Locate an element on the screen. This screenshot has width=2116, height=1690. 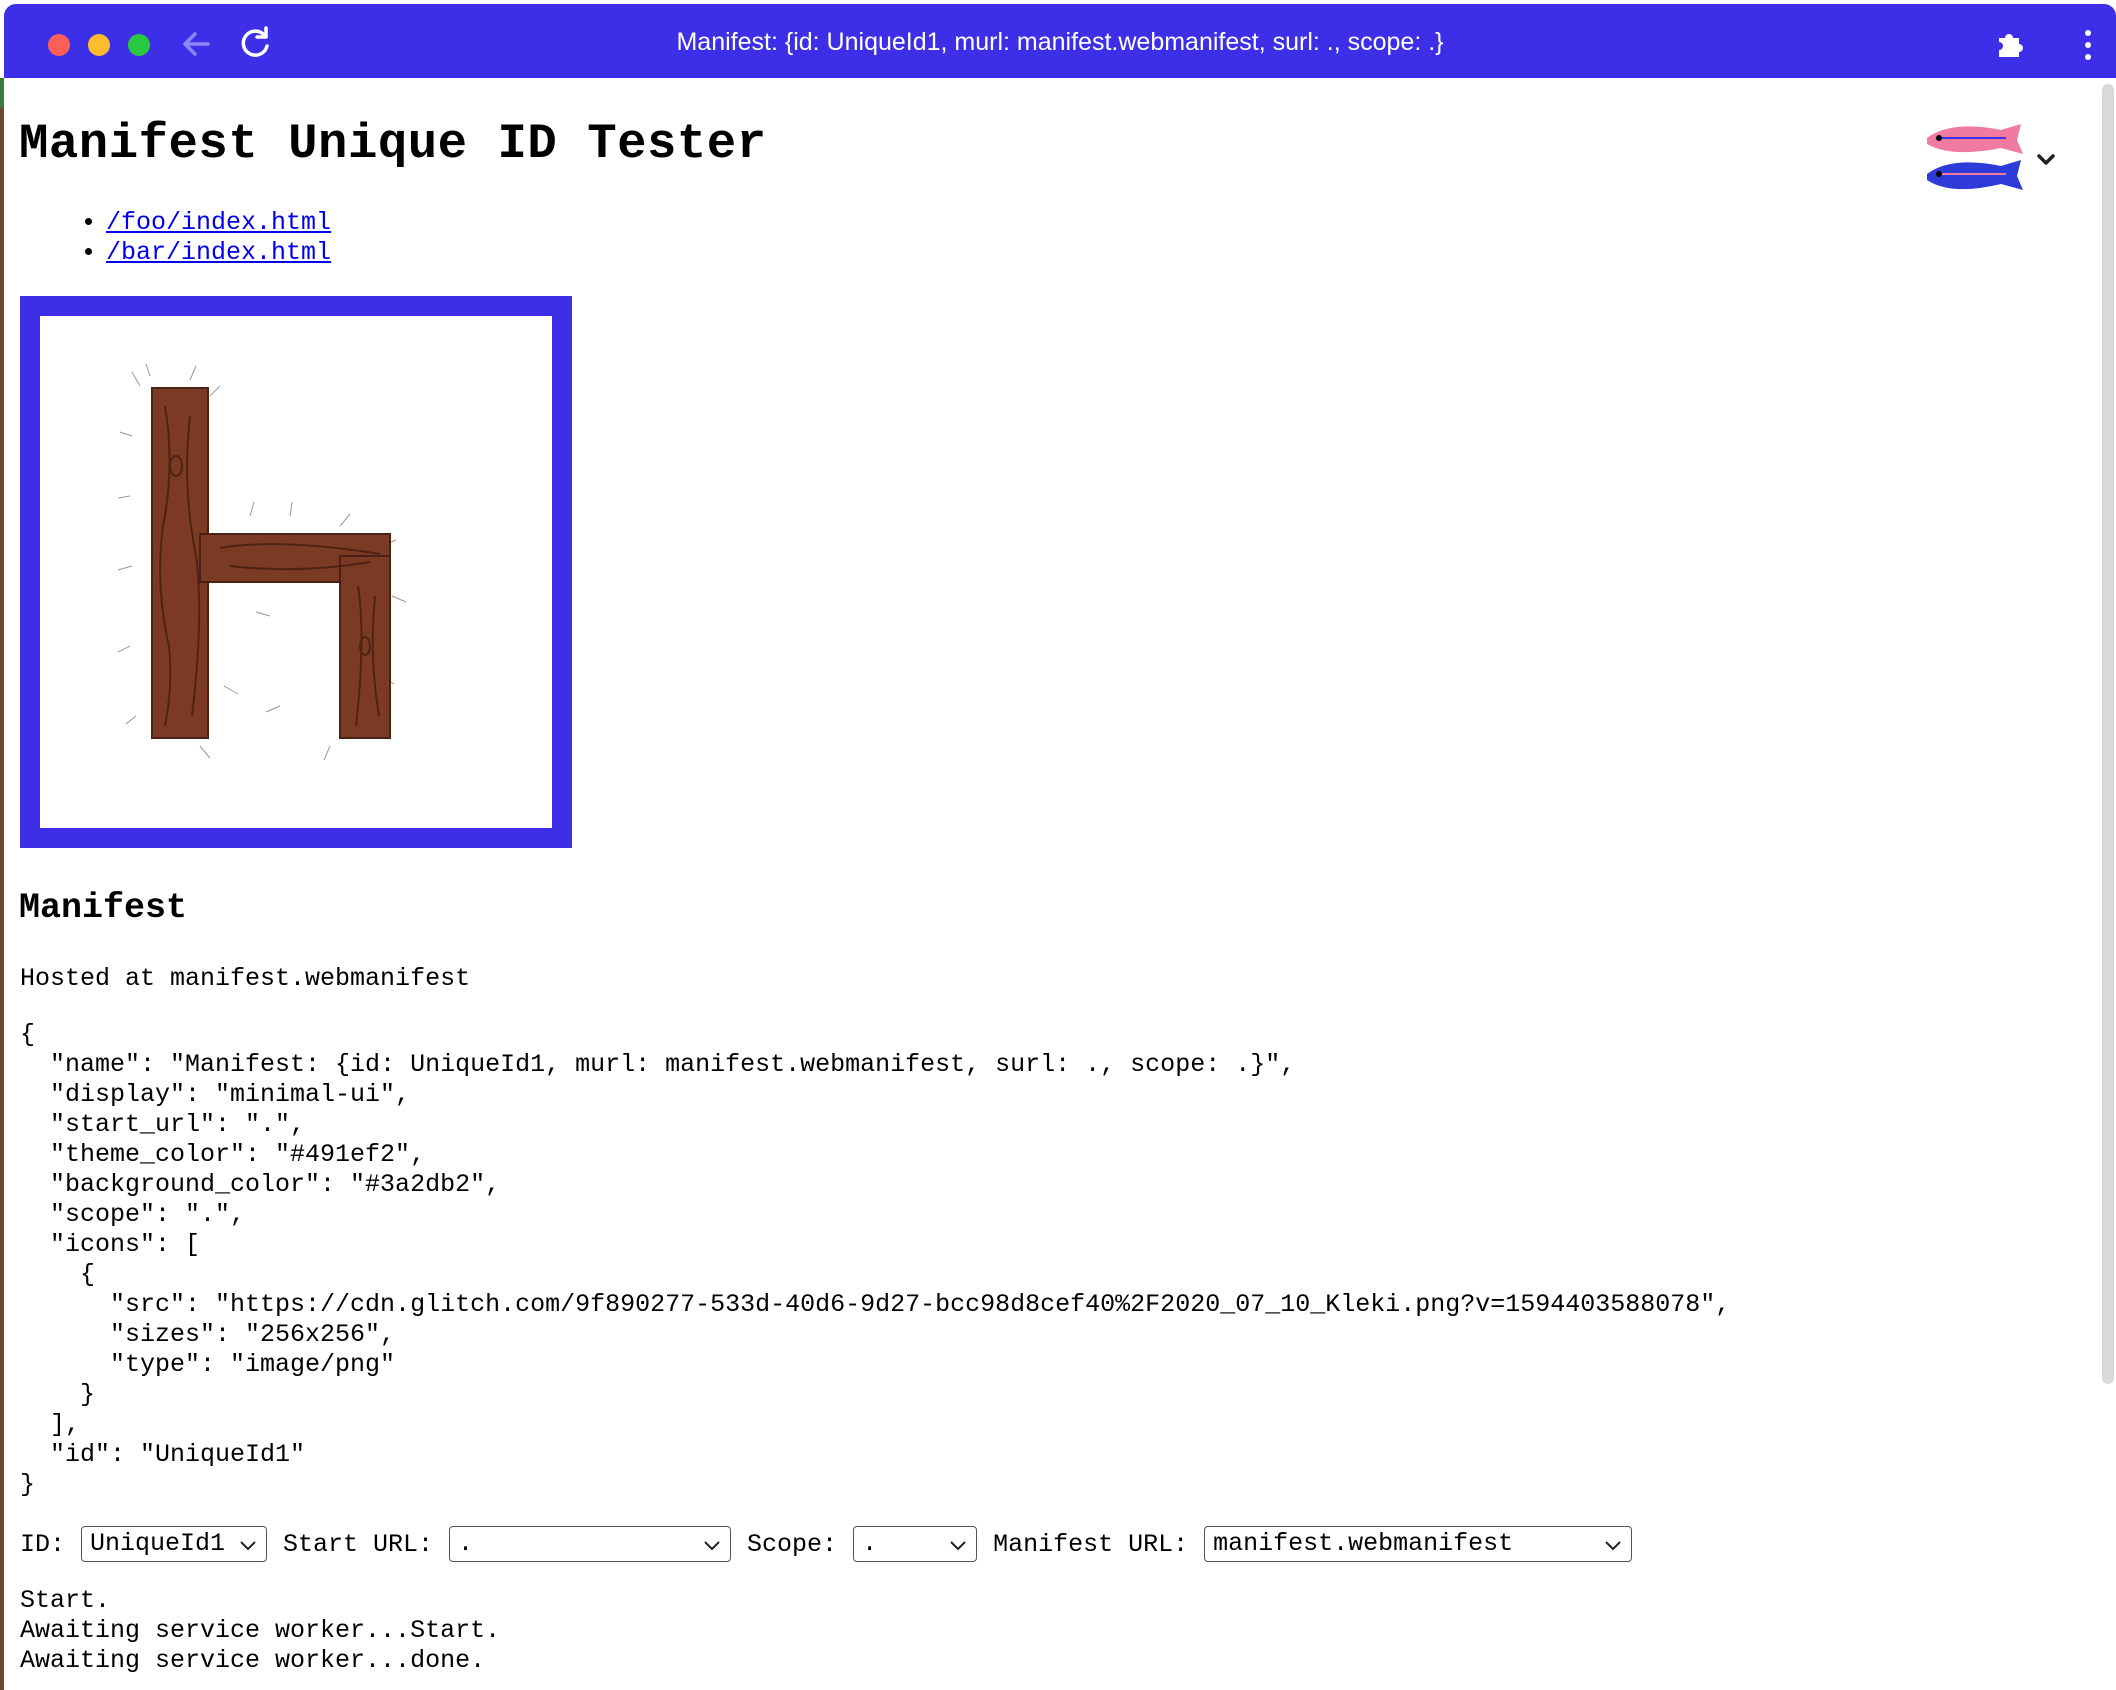
hosted-at-text: Hosted at manifest.webmanifest is located at coordinates (245, 978).